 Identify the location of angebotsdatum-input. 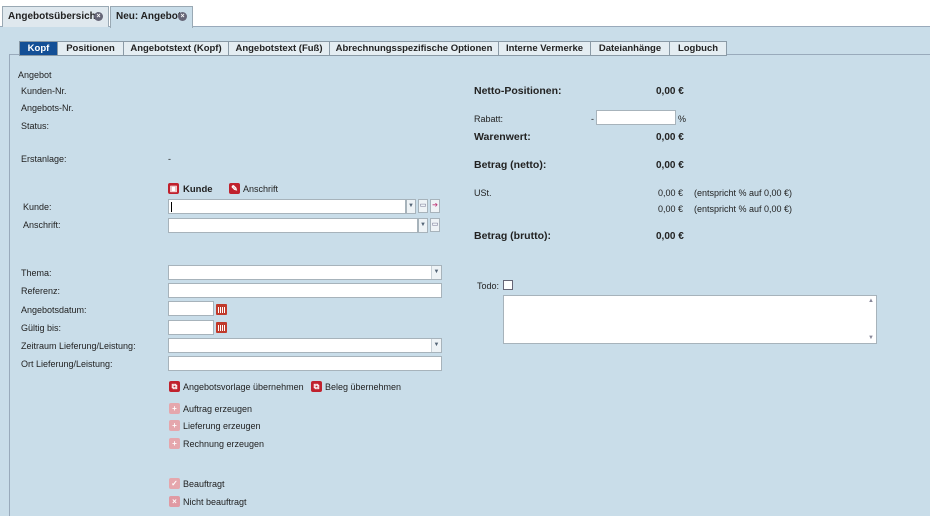
(191, 308).